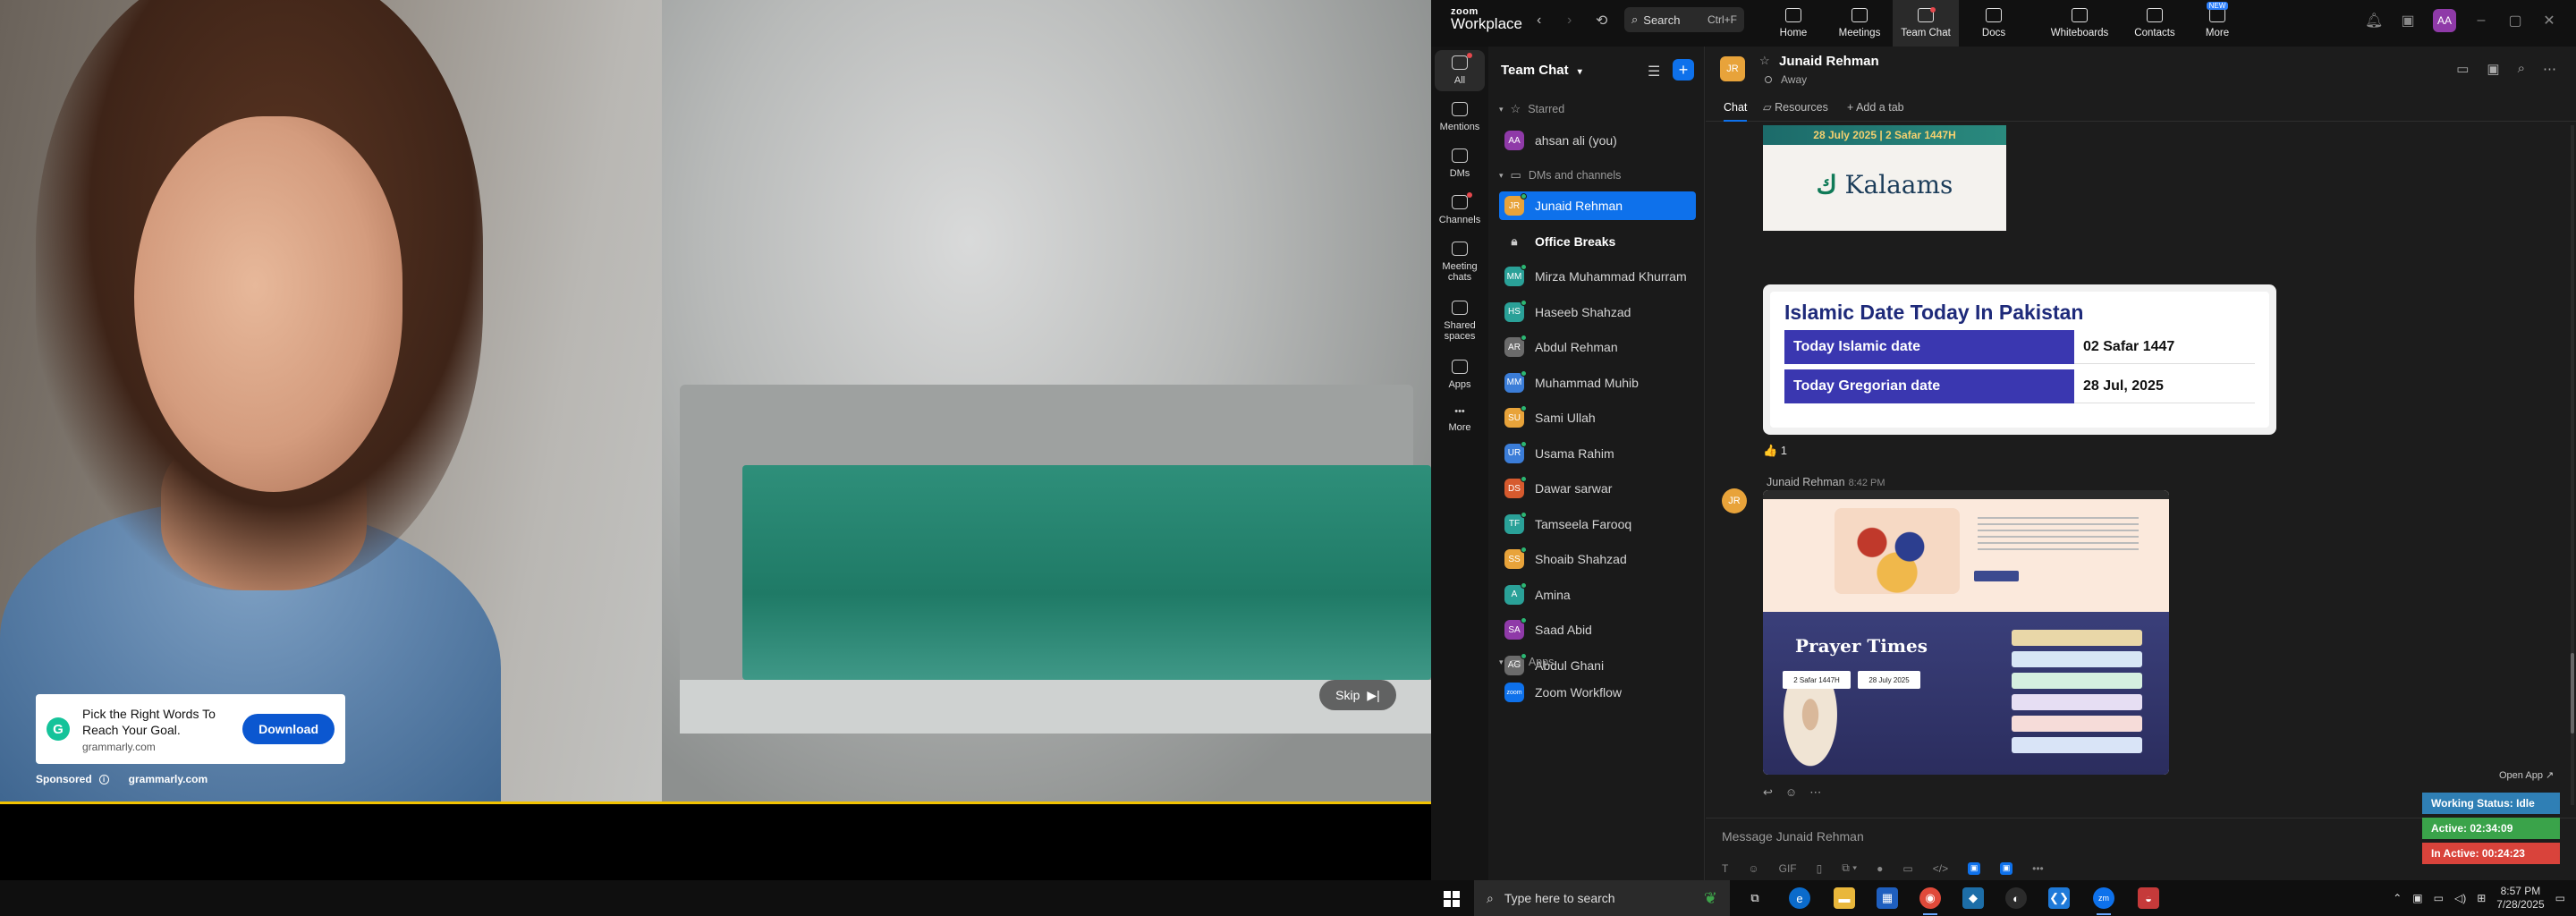  Describe the element at coordinates (1597, 559) in the screenshot. I see `chat-item: SS Shoaib Shahzad` at that location.